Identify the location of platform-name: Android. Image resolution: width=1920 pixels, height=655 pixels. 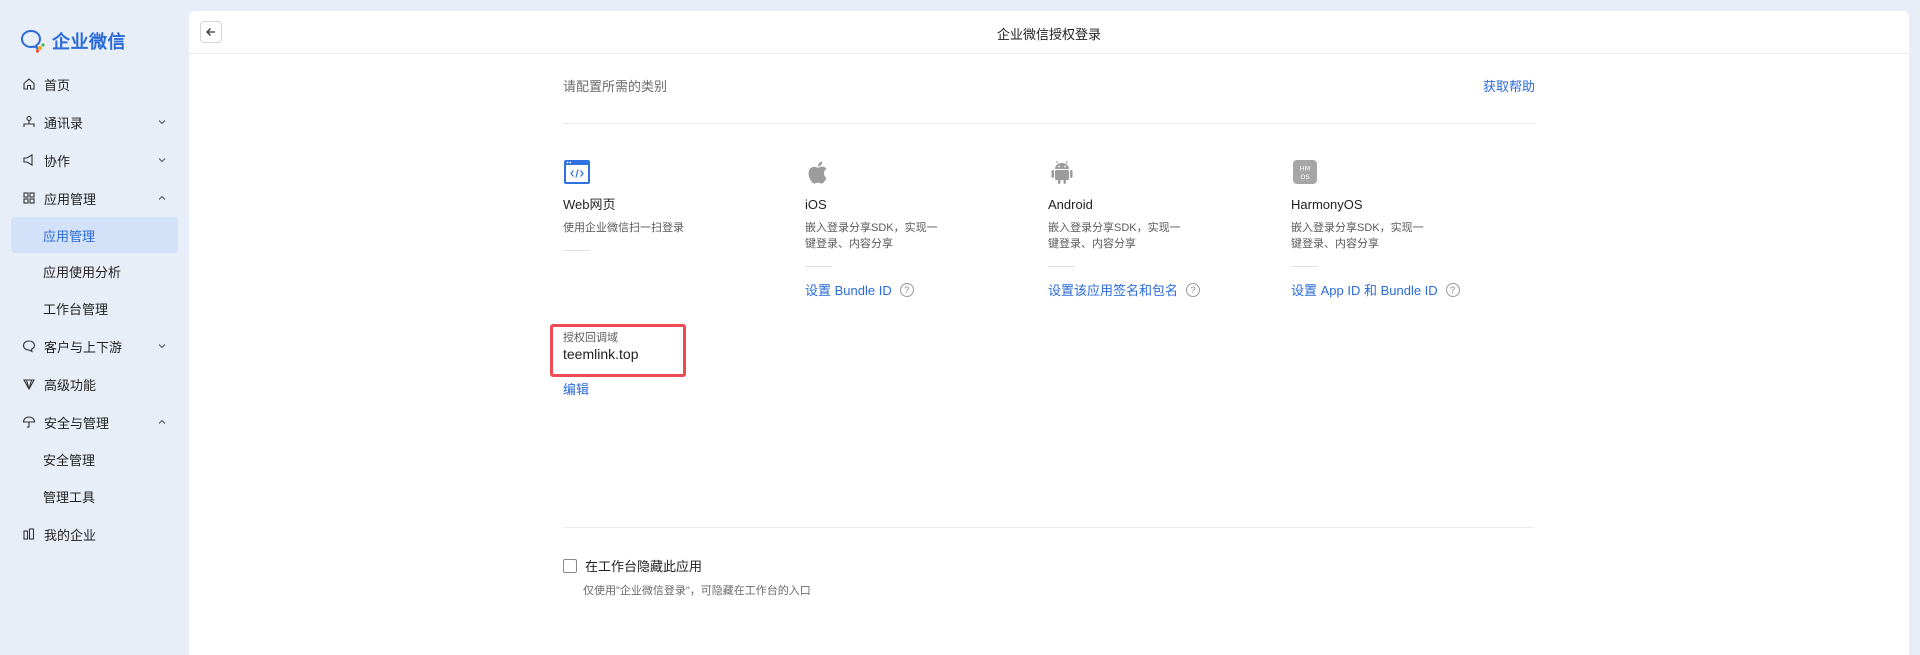
(1070, 204).